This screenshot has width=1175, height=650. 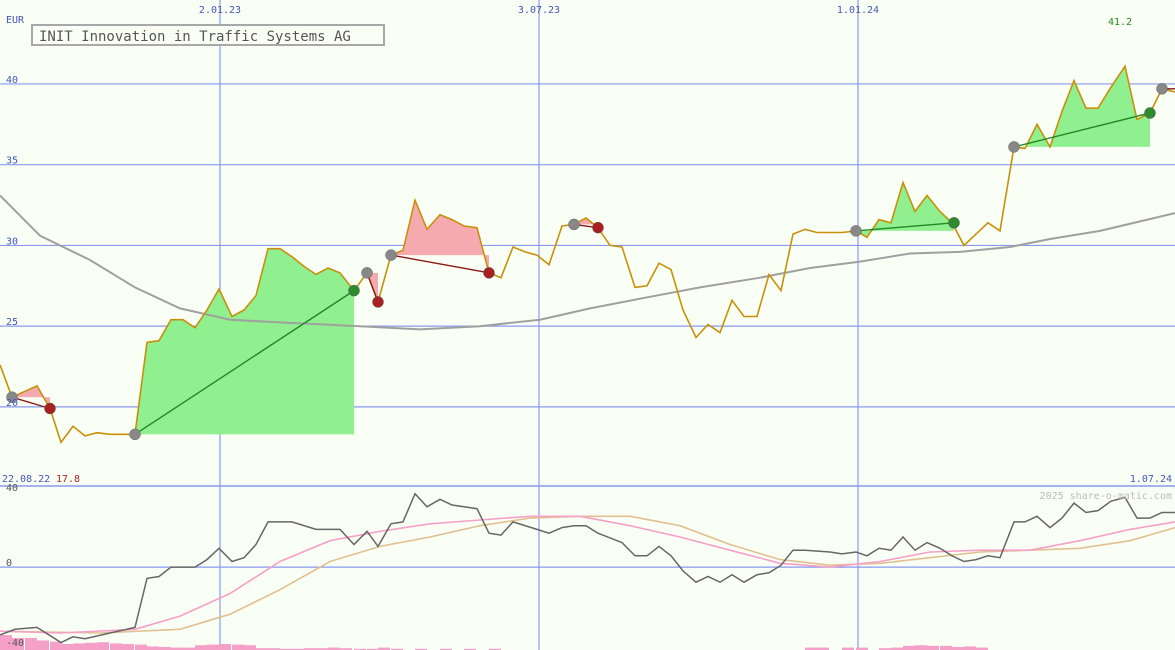 What do you see at coordinates (9, 563) in the screenshot?
I see `indicator-tick-label: 0` at bounding box center [9, 563].